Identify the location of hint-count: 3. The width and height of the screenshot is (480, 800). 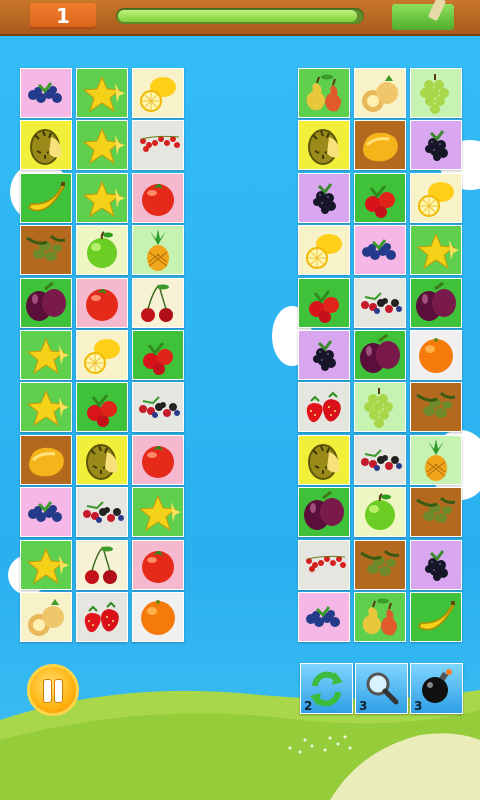
(363, 706).